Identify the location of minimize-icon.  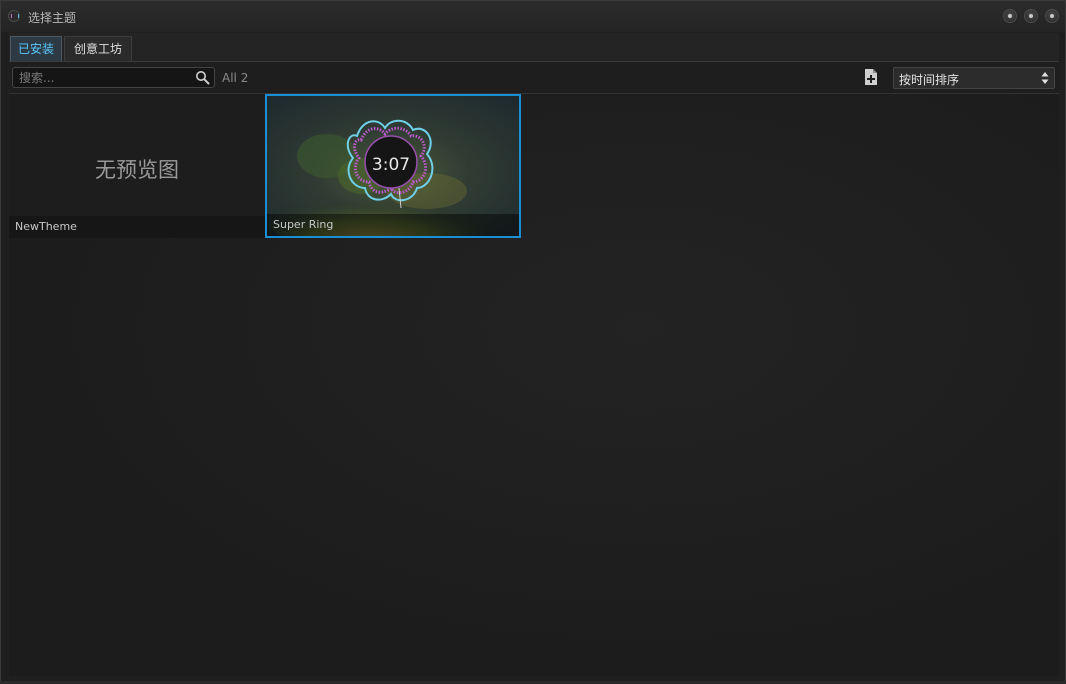
(1010, 16).